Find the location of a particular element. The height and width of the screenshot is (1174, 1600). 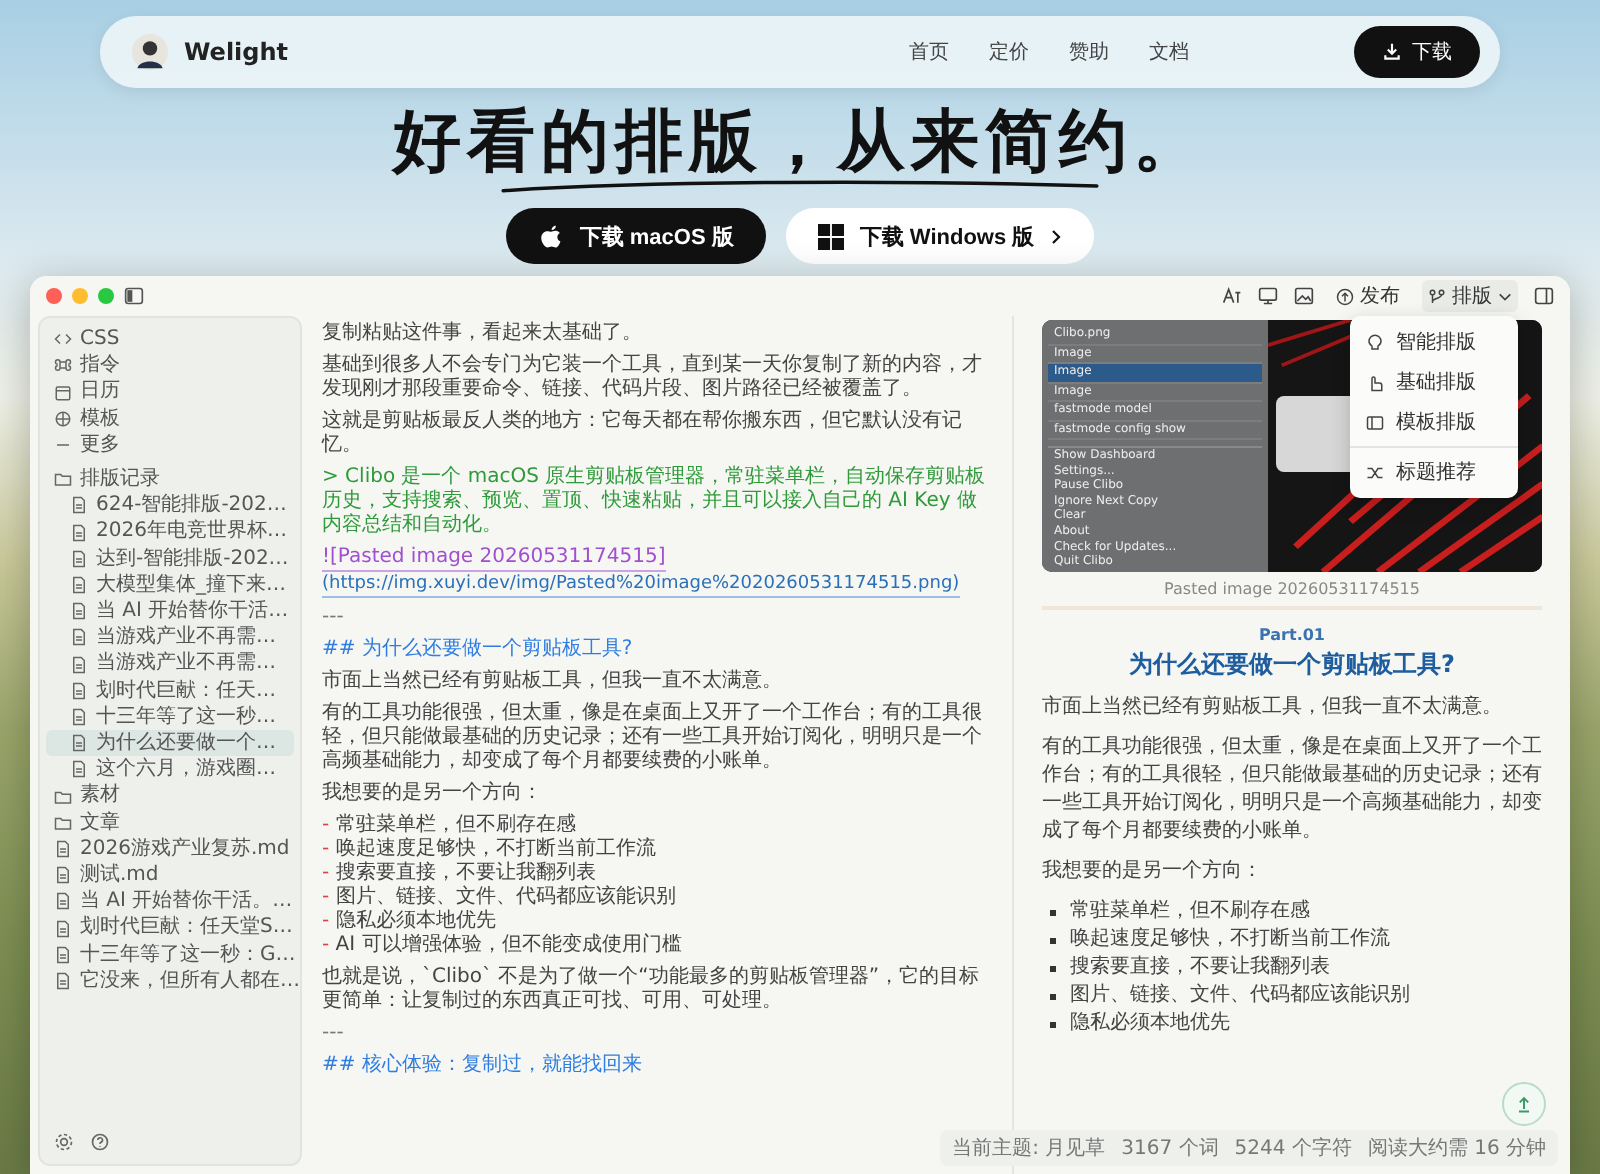

sidebar-tool: 更多 is located at coordinates (170, 445).